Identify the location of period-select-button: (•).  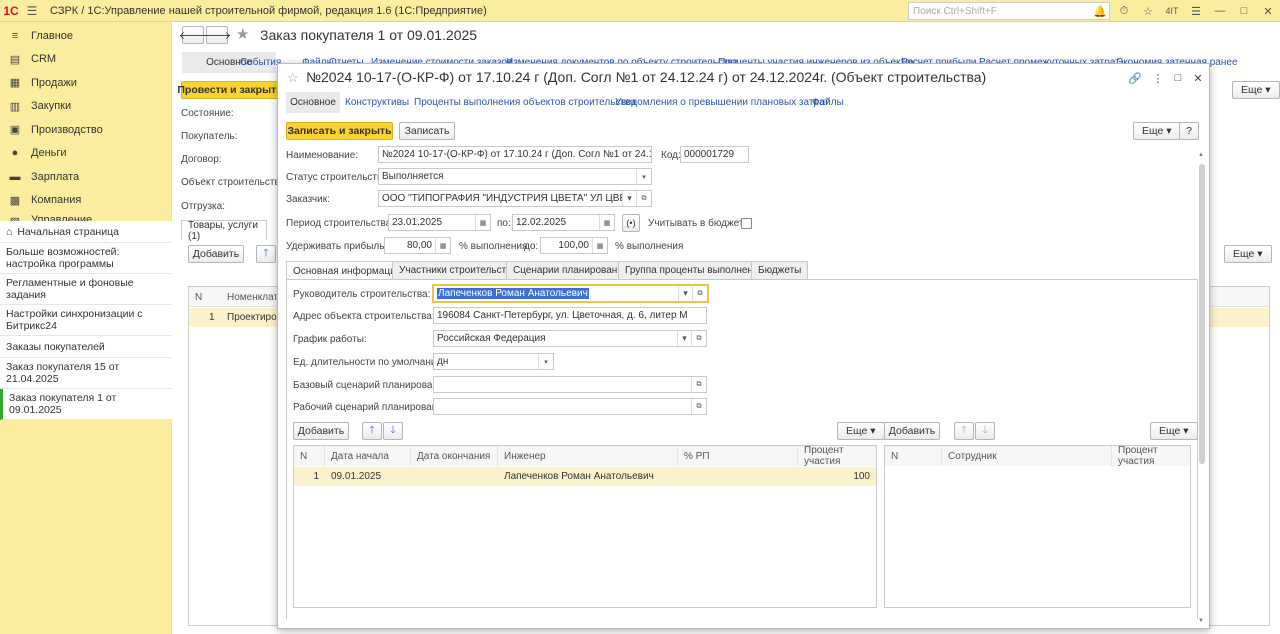
(631, 223).